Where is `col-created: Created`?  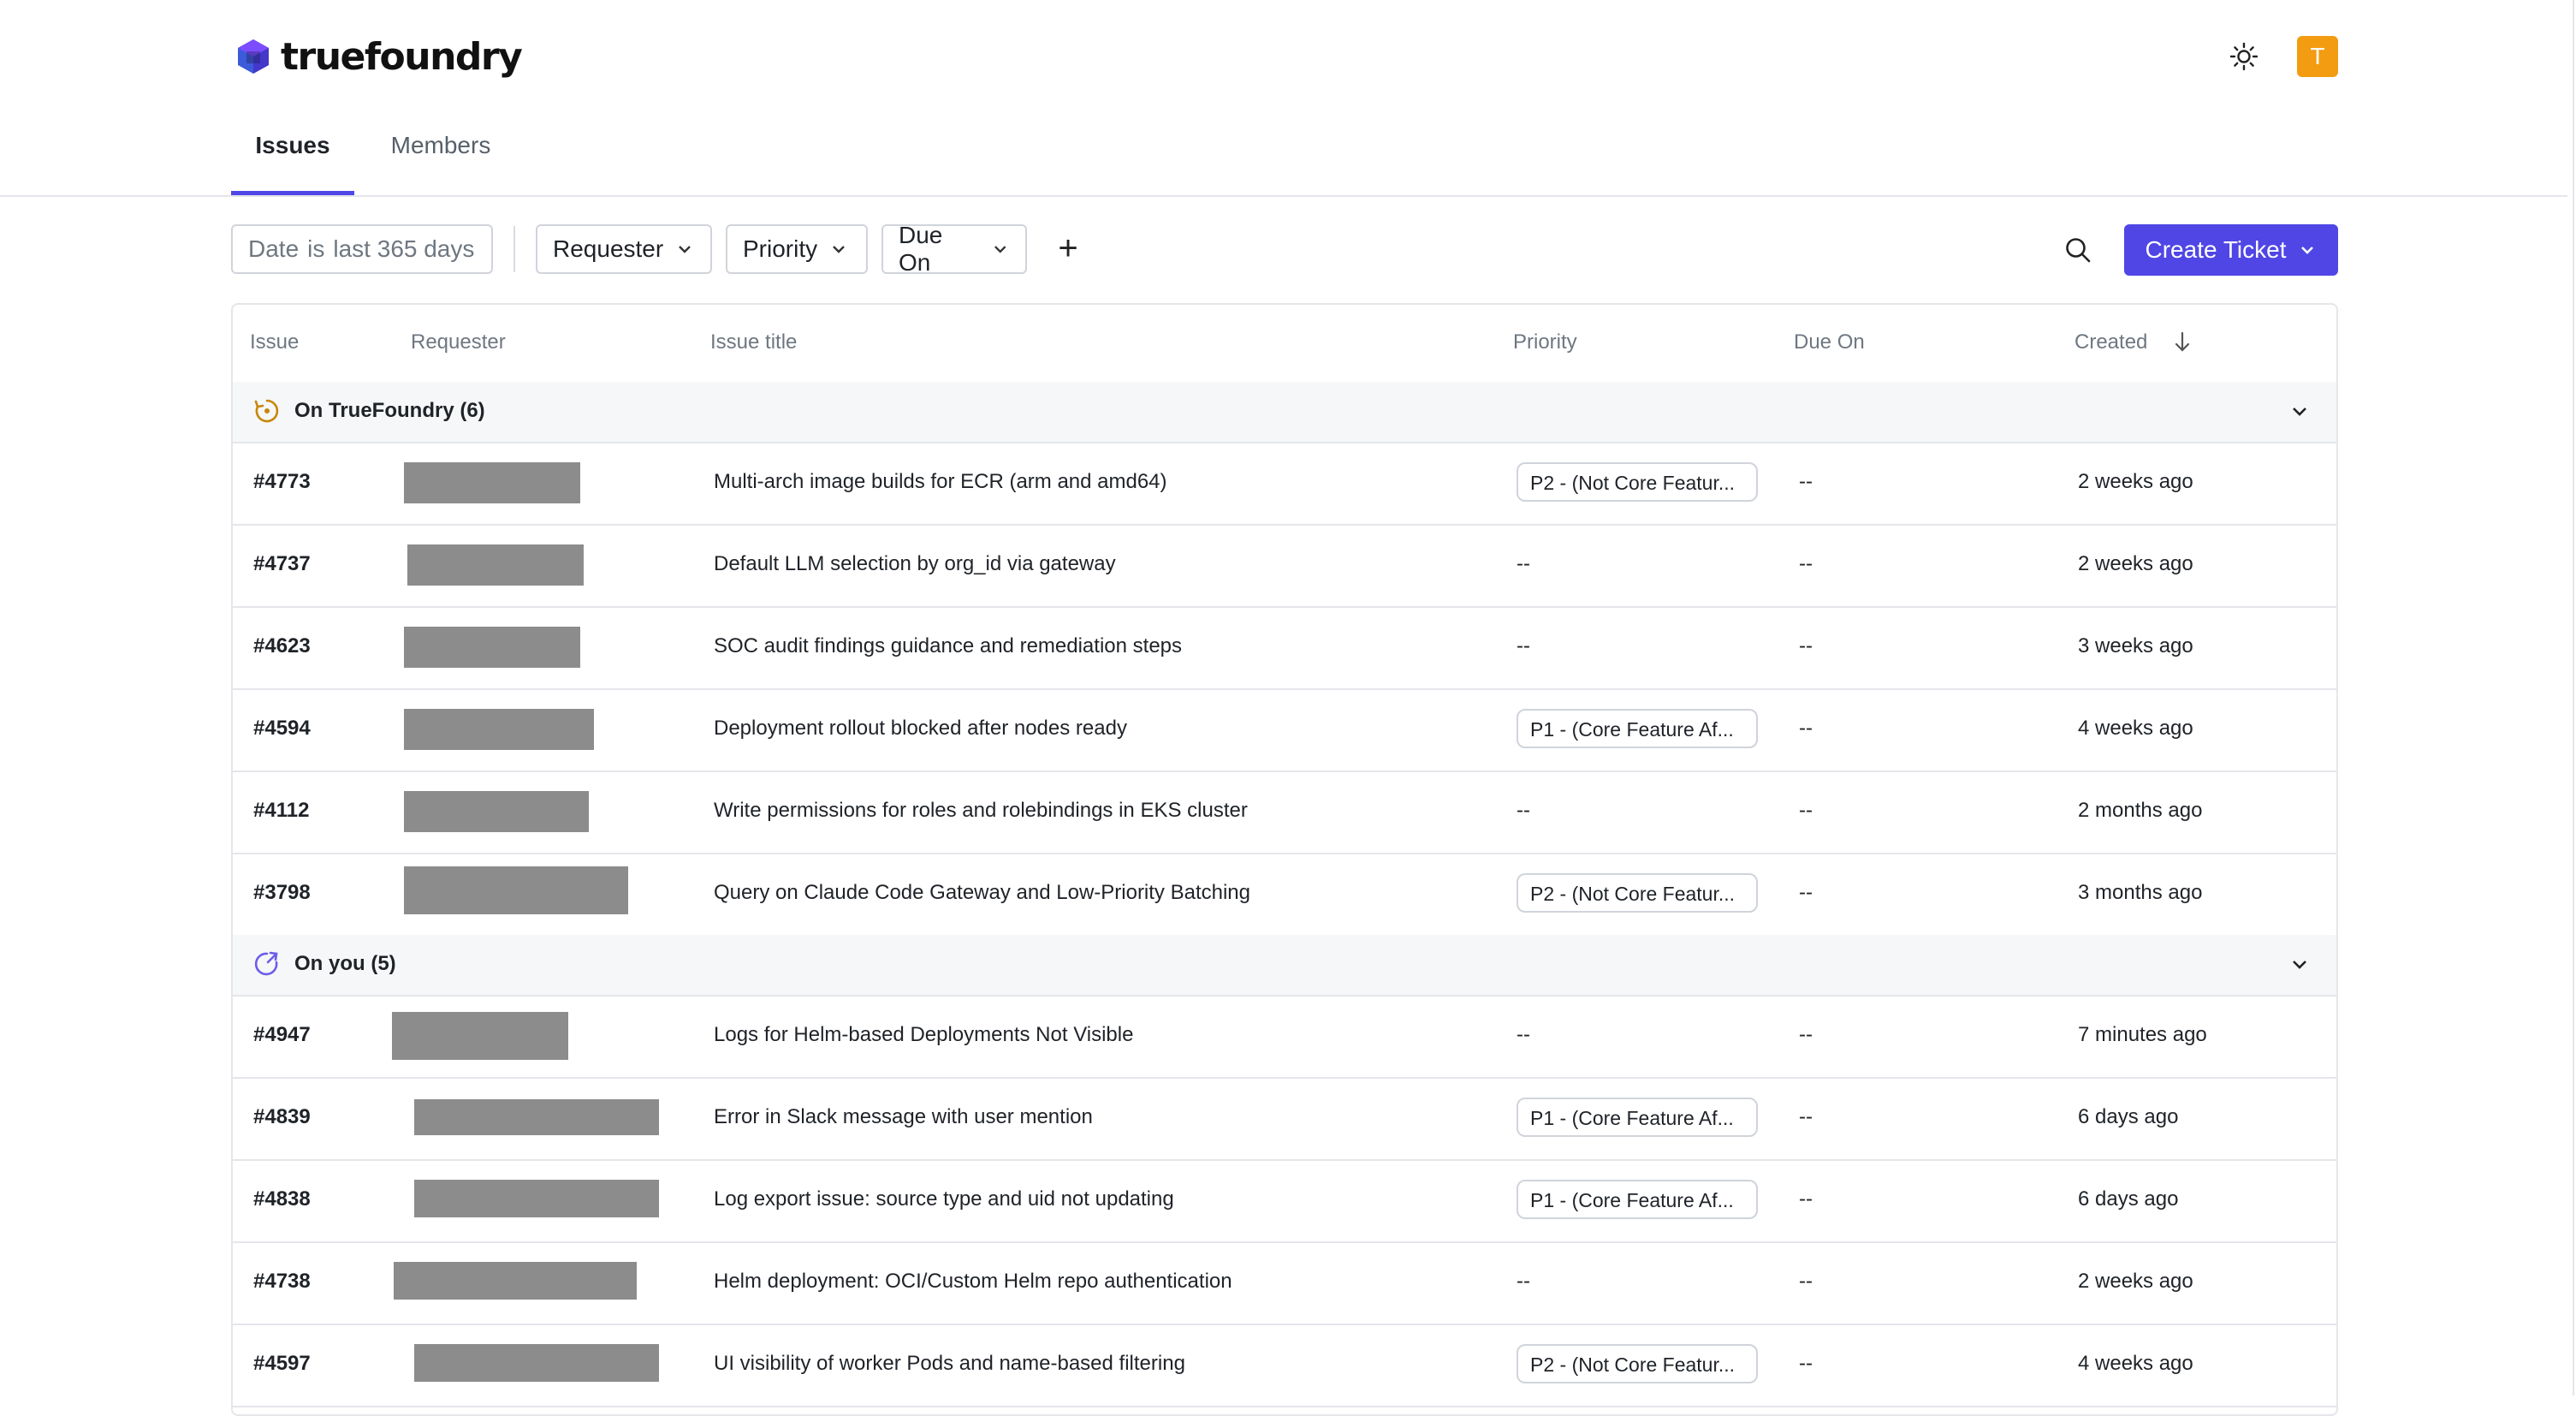
col-created: Created is located at coordinates (2110, 342).